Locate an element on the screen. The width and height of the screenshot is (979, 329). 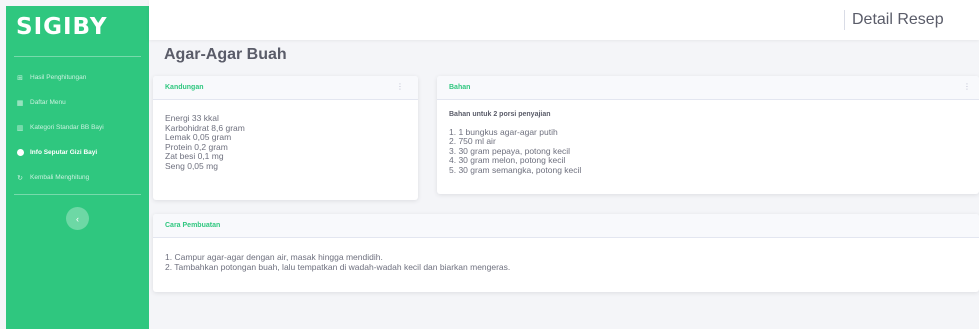
list-item: 5. 30 gram semangka, potong kecil is located at coordinates (515, 169).